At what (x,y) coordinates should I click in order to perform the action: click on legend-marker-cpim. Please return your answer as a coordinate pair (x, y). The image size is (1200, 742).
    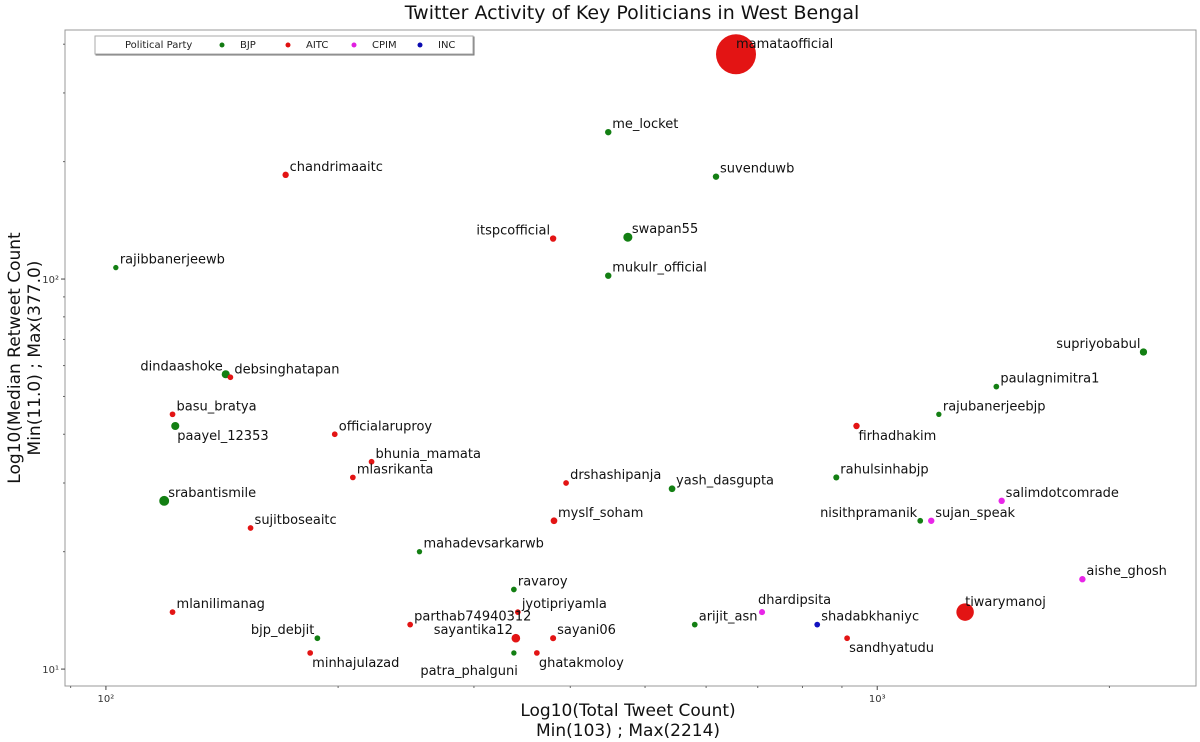
    Looking at the image, I should click on (354, 45).